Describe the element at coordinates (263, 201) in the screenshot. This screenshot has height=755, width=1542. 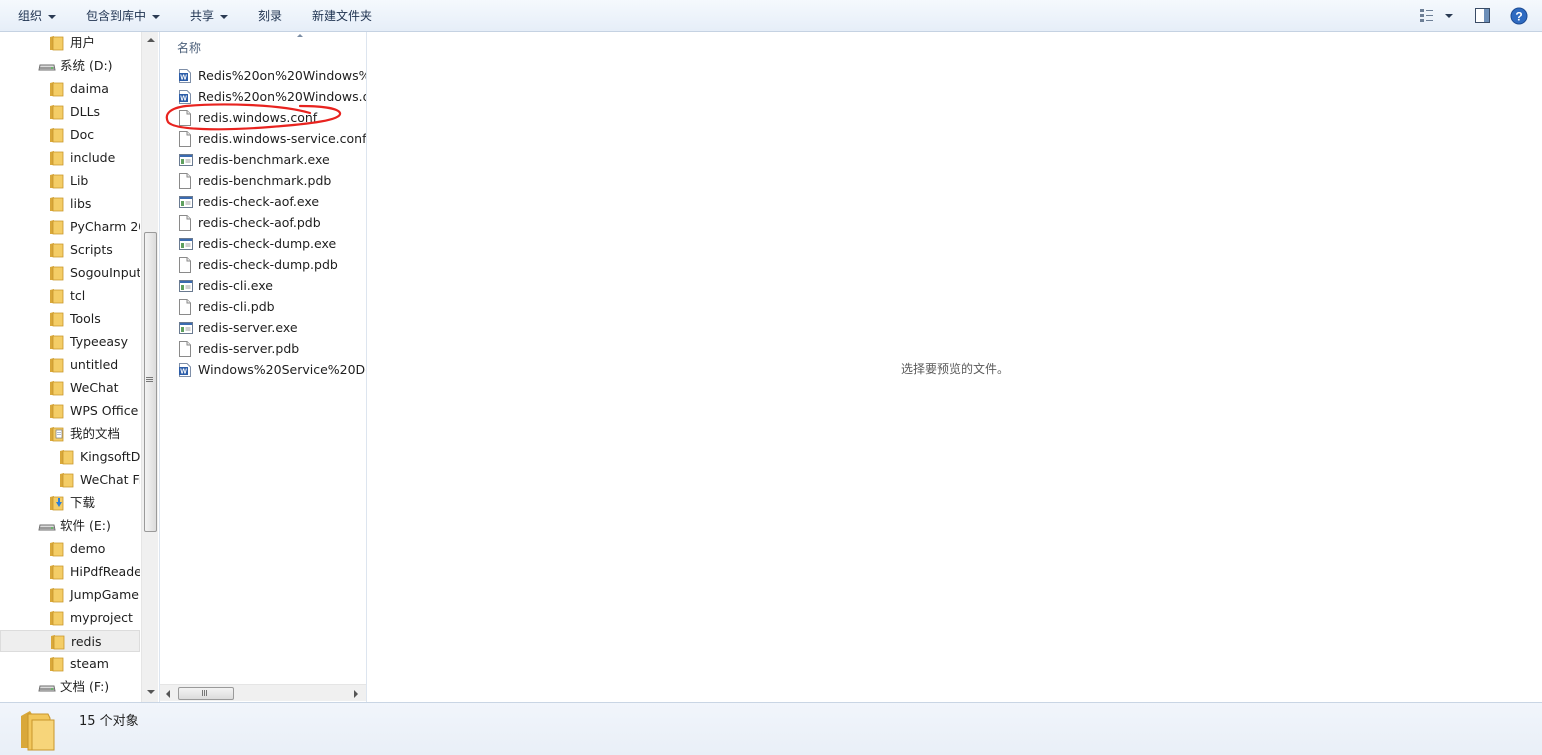
I see `file-row: redis-check-aof.exe` at that location.